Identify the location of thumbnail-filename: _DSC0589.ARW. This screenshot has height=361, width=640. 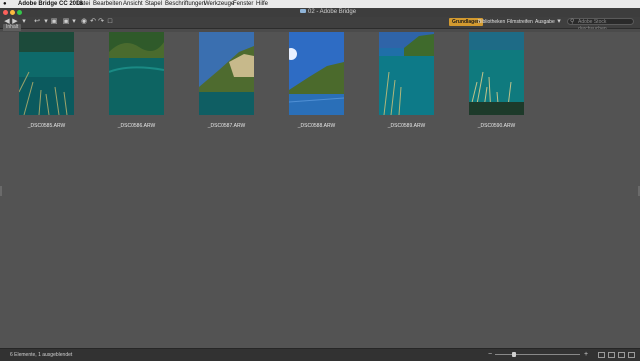
(406, 126).